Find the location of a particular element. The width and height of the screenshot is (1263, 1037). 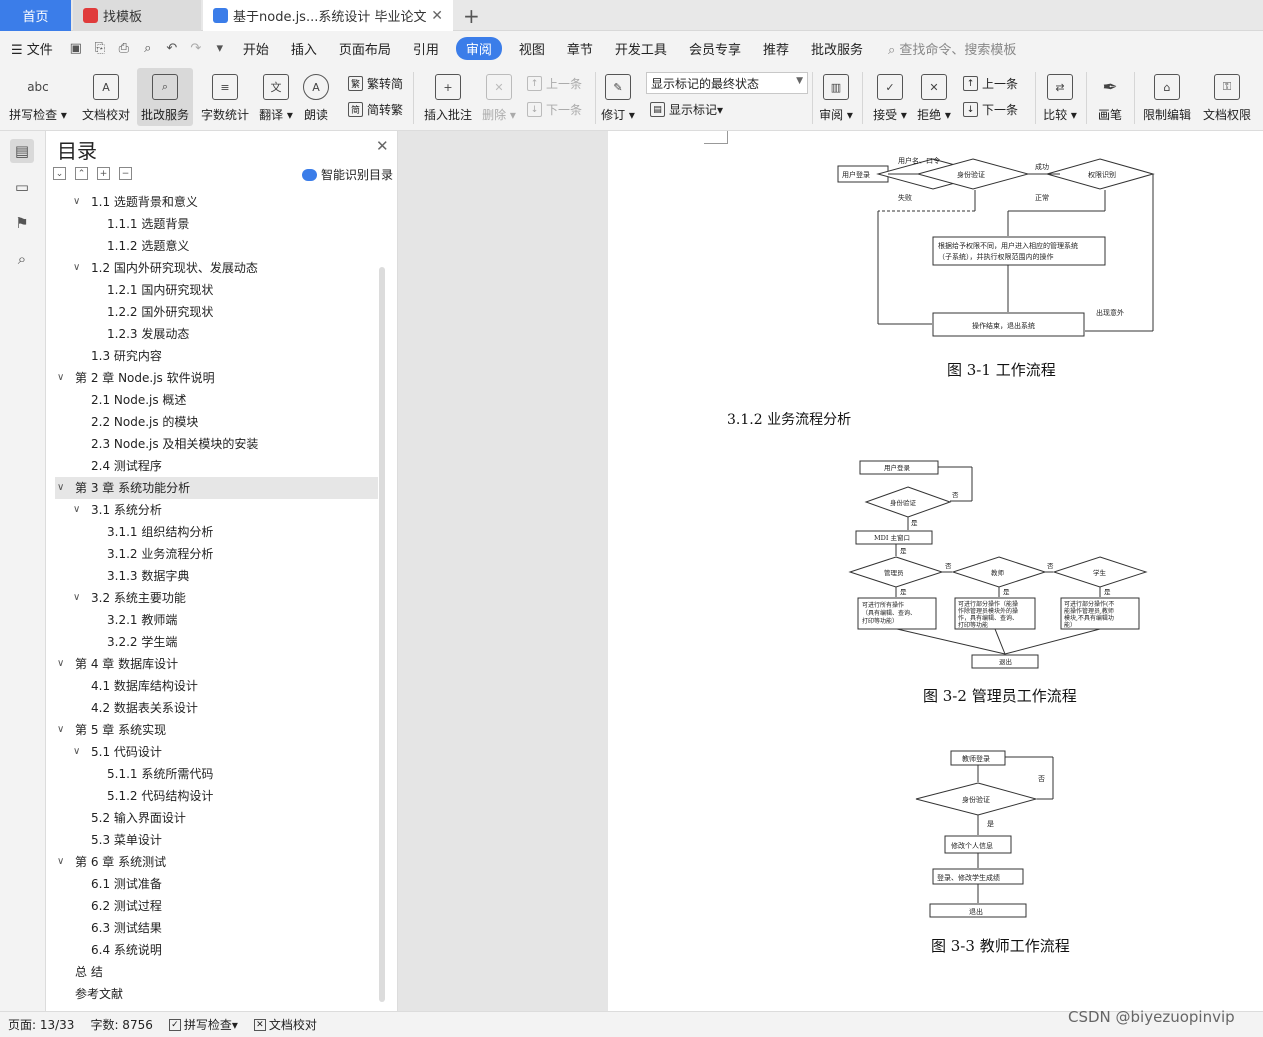

chapter-nav-icon: ▭ is located at coordinates (22, 187).